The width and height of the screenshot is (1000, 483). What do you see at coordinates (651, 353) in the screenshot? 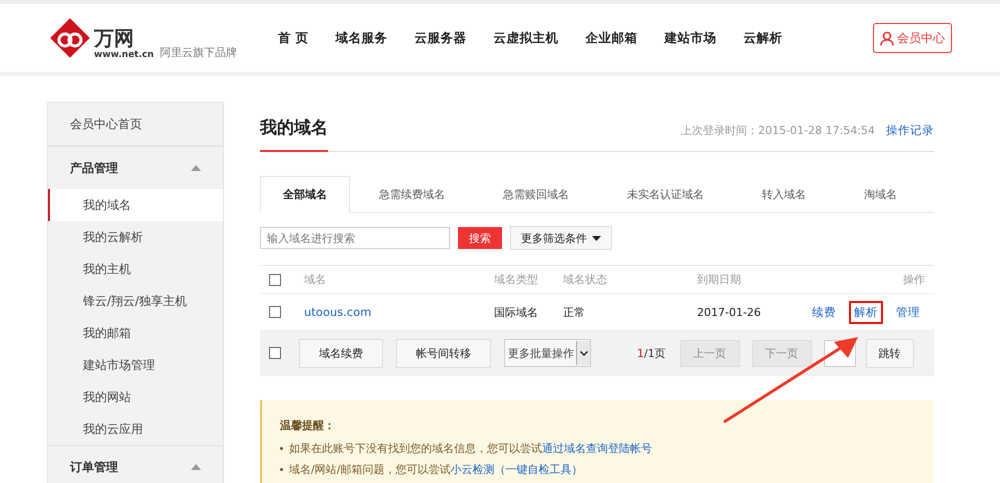
I see `page-indicator: 1/1页` at bounding box center [651, 353].